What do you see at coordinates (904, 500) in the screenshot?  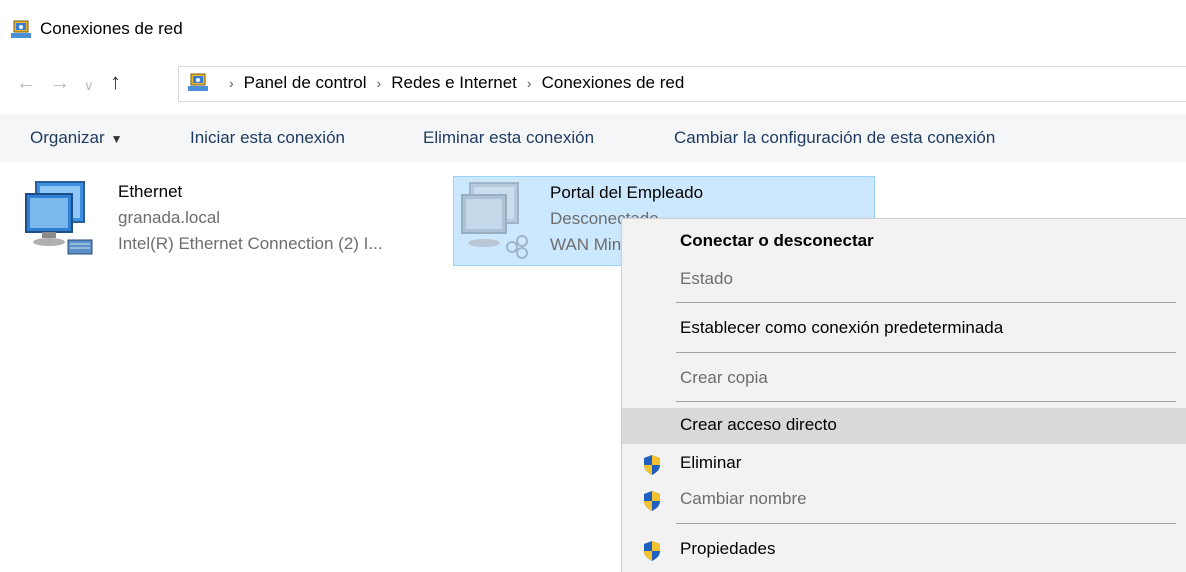 I see `menu-item-rename: Cambiar nombre` at bounding box center [904, 500].